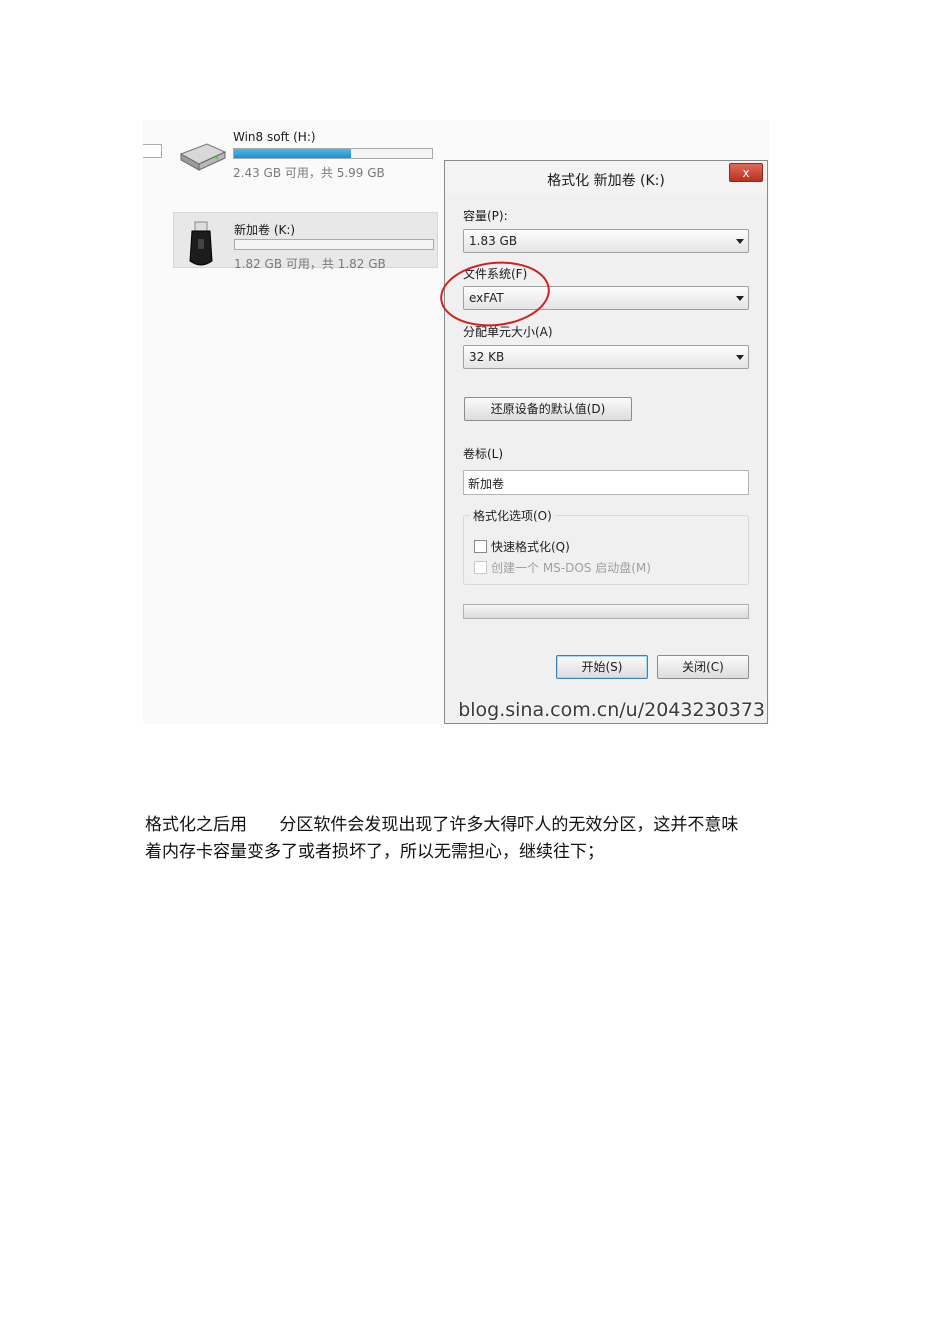 The height and width of the screenshot is (1344, 950). What do you see at coordinates (309, 173) in the screenshot?
I see `drive-info: 2.43 GB 可用，共 5.99 GB` at bounding box center [309, 173].